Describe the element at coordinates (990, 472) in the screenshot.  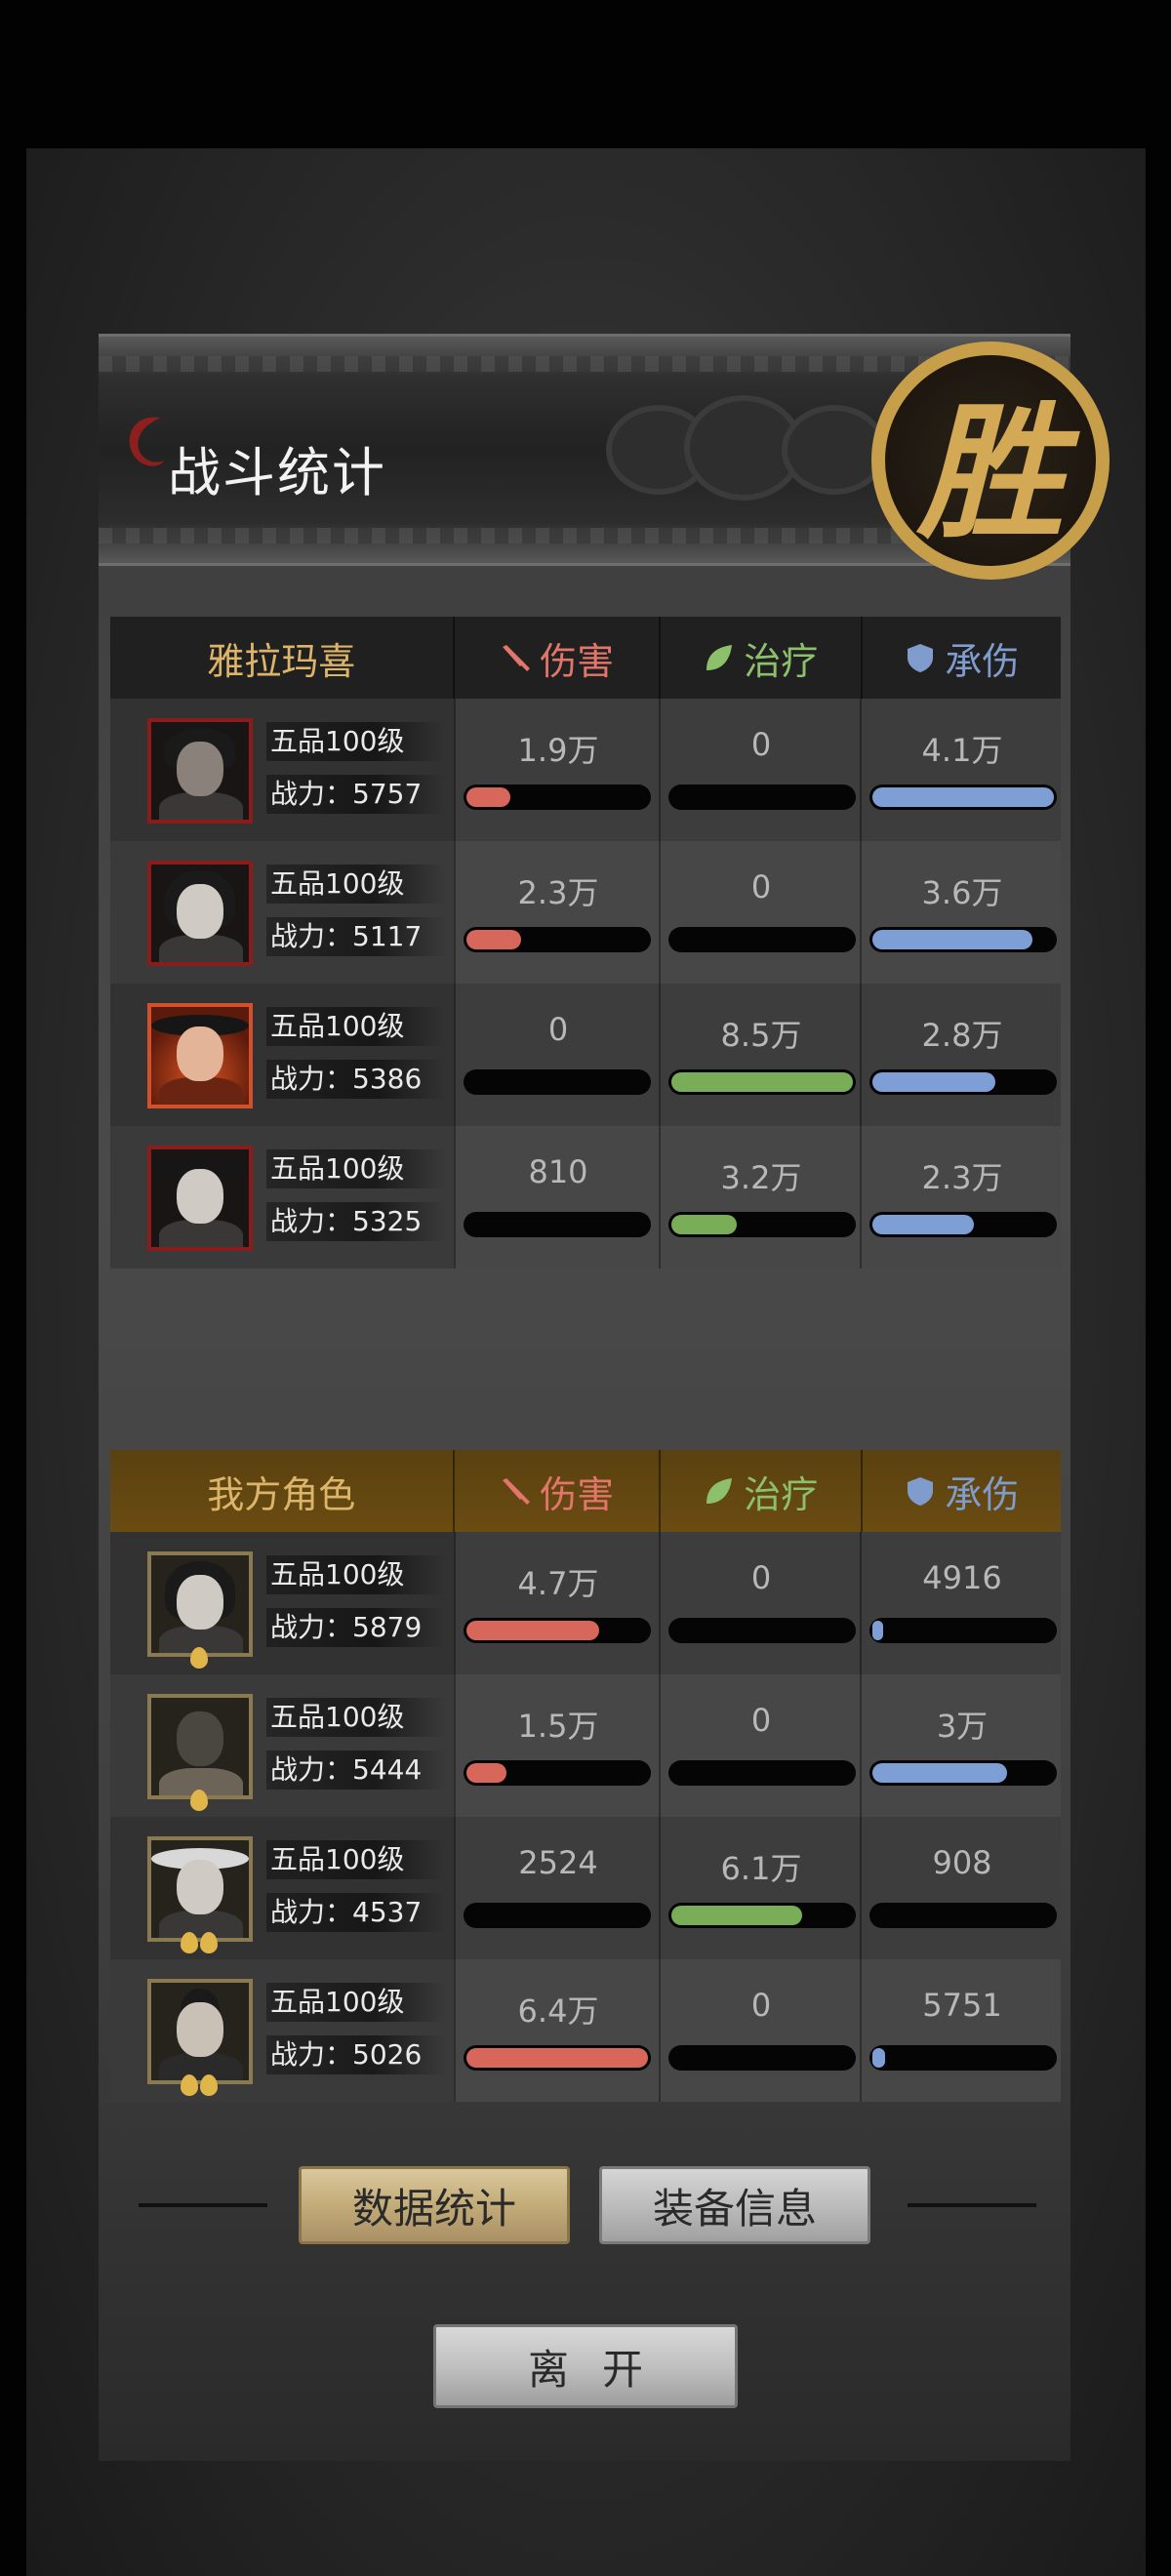
I see `seal-character: 胜` at that location.